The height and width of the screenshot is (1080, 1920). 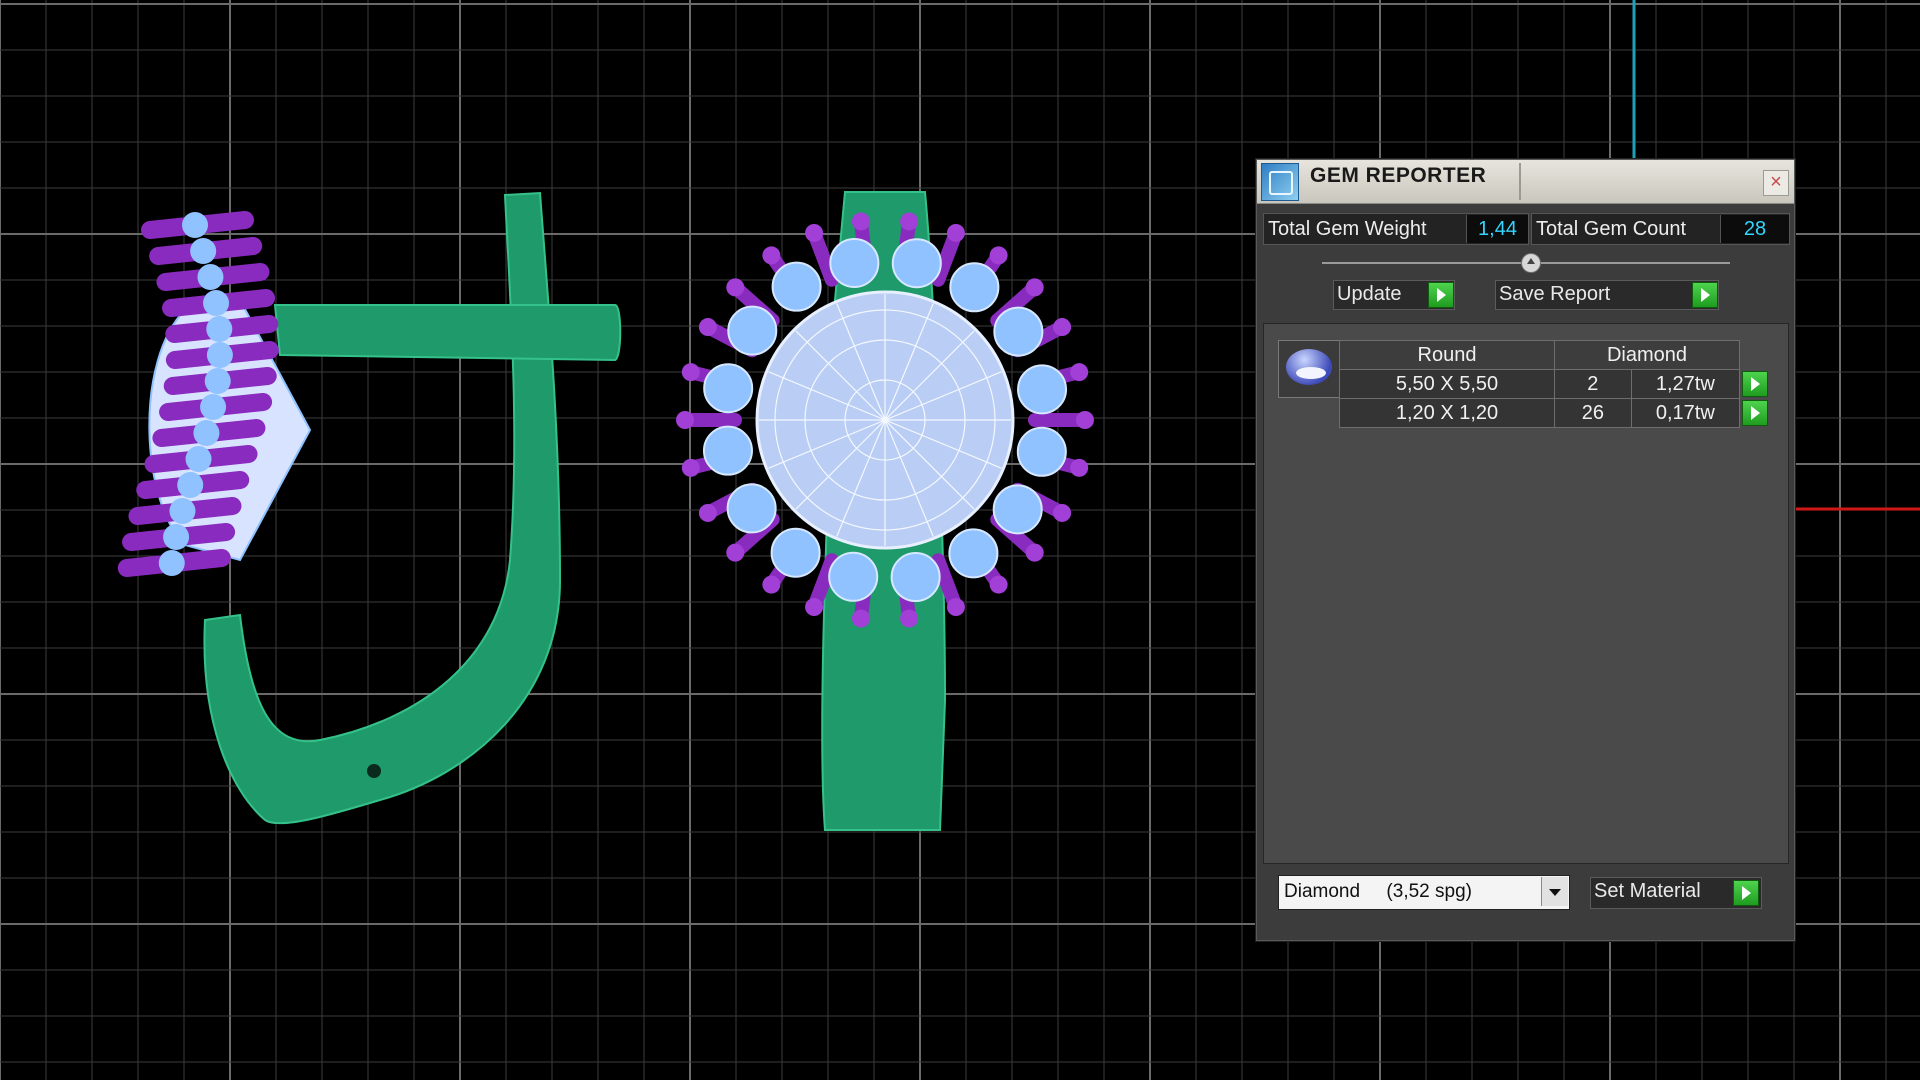 I want to click on shape-header: Round, so click(x=1447, y=355).